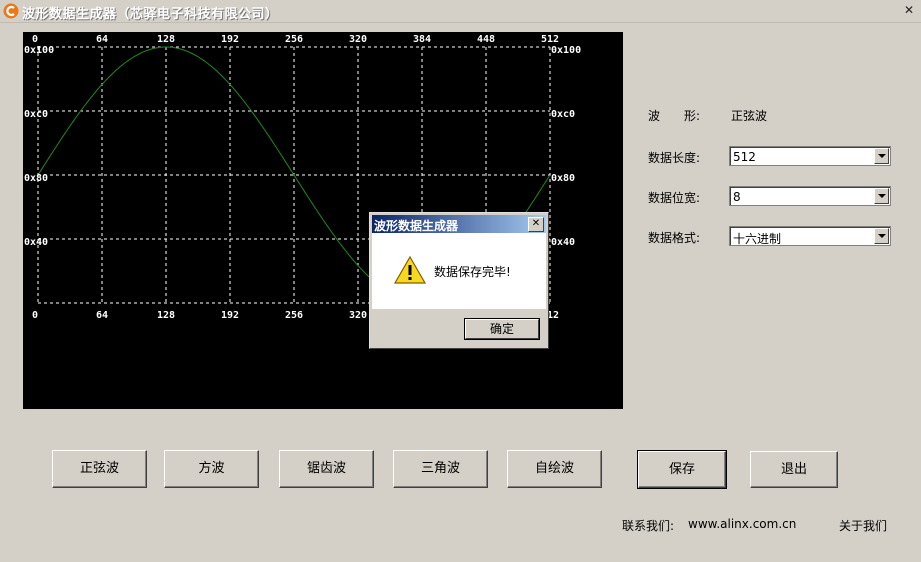  Describe the element at coordinates (737, 197) in the screenshot. I see `data-width-value: 8` at that location.